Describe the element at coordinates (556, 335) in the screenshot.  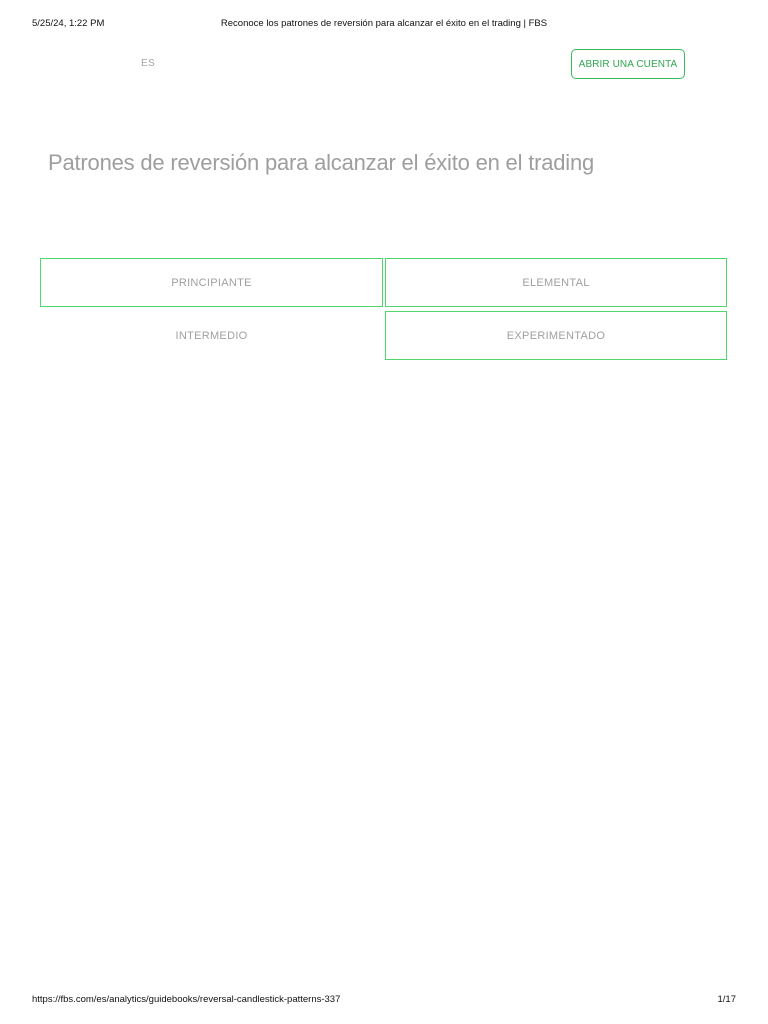
I see `level-tab-experimentado: EXPERIMENTADO` at that location.